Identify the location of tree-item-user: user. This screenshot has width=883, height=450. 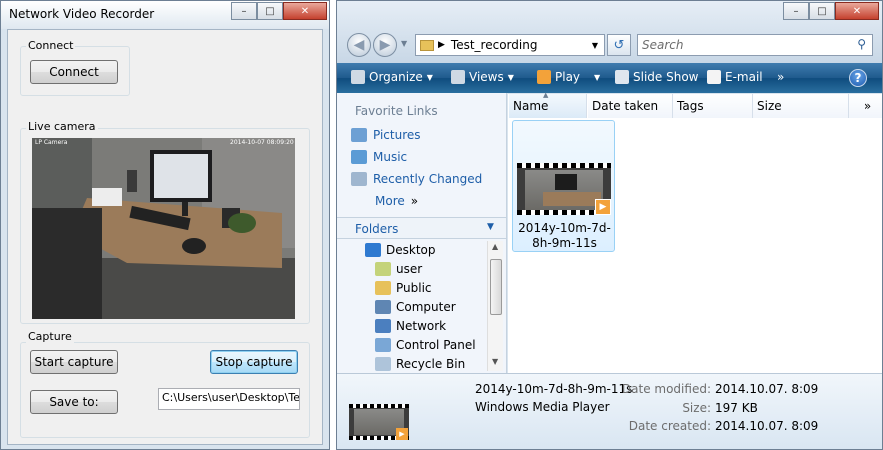
(398, 269).